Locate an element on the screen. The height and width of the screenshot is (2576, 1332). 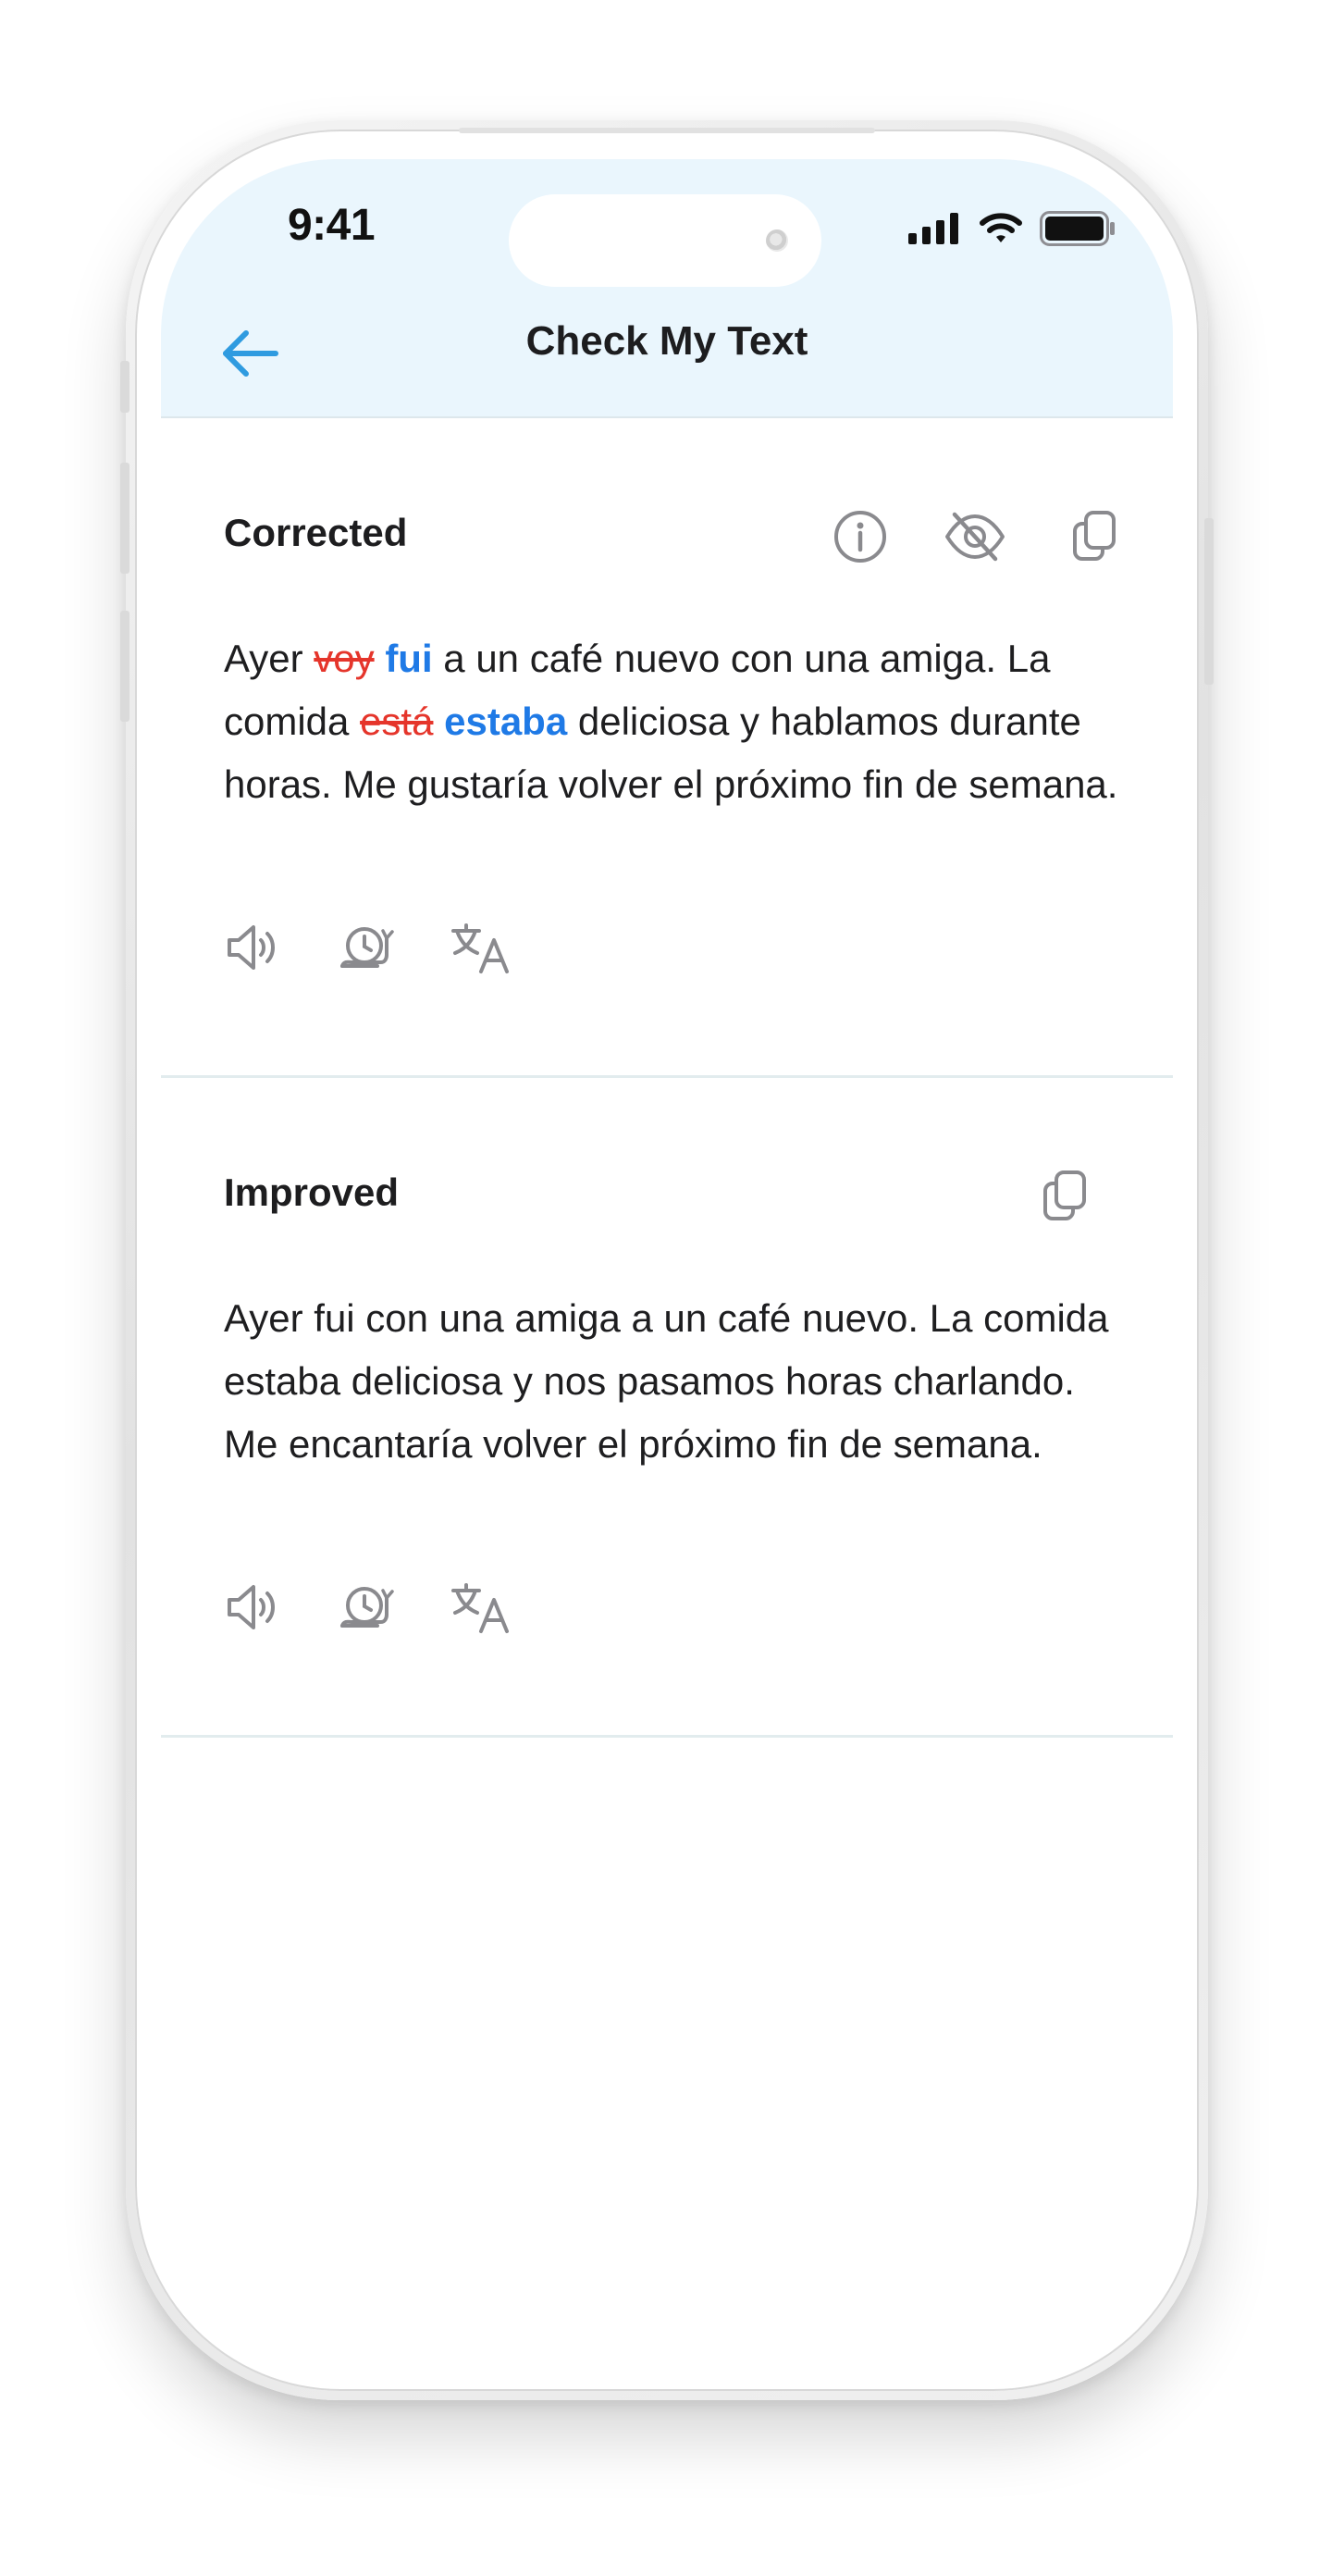
copy-corrected-button is located at coordinates (1095, 537).